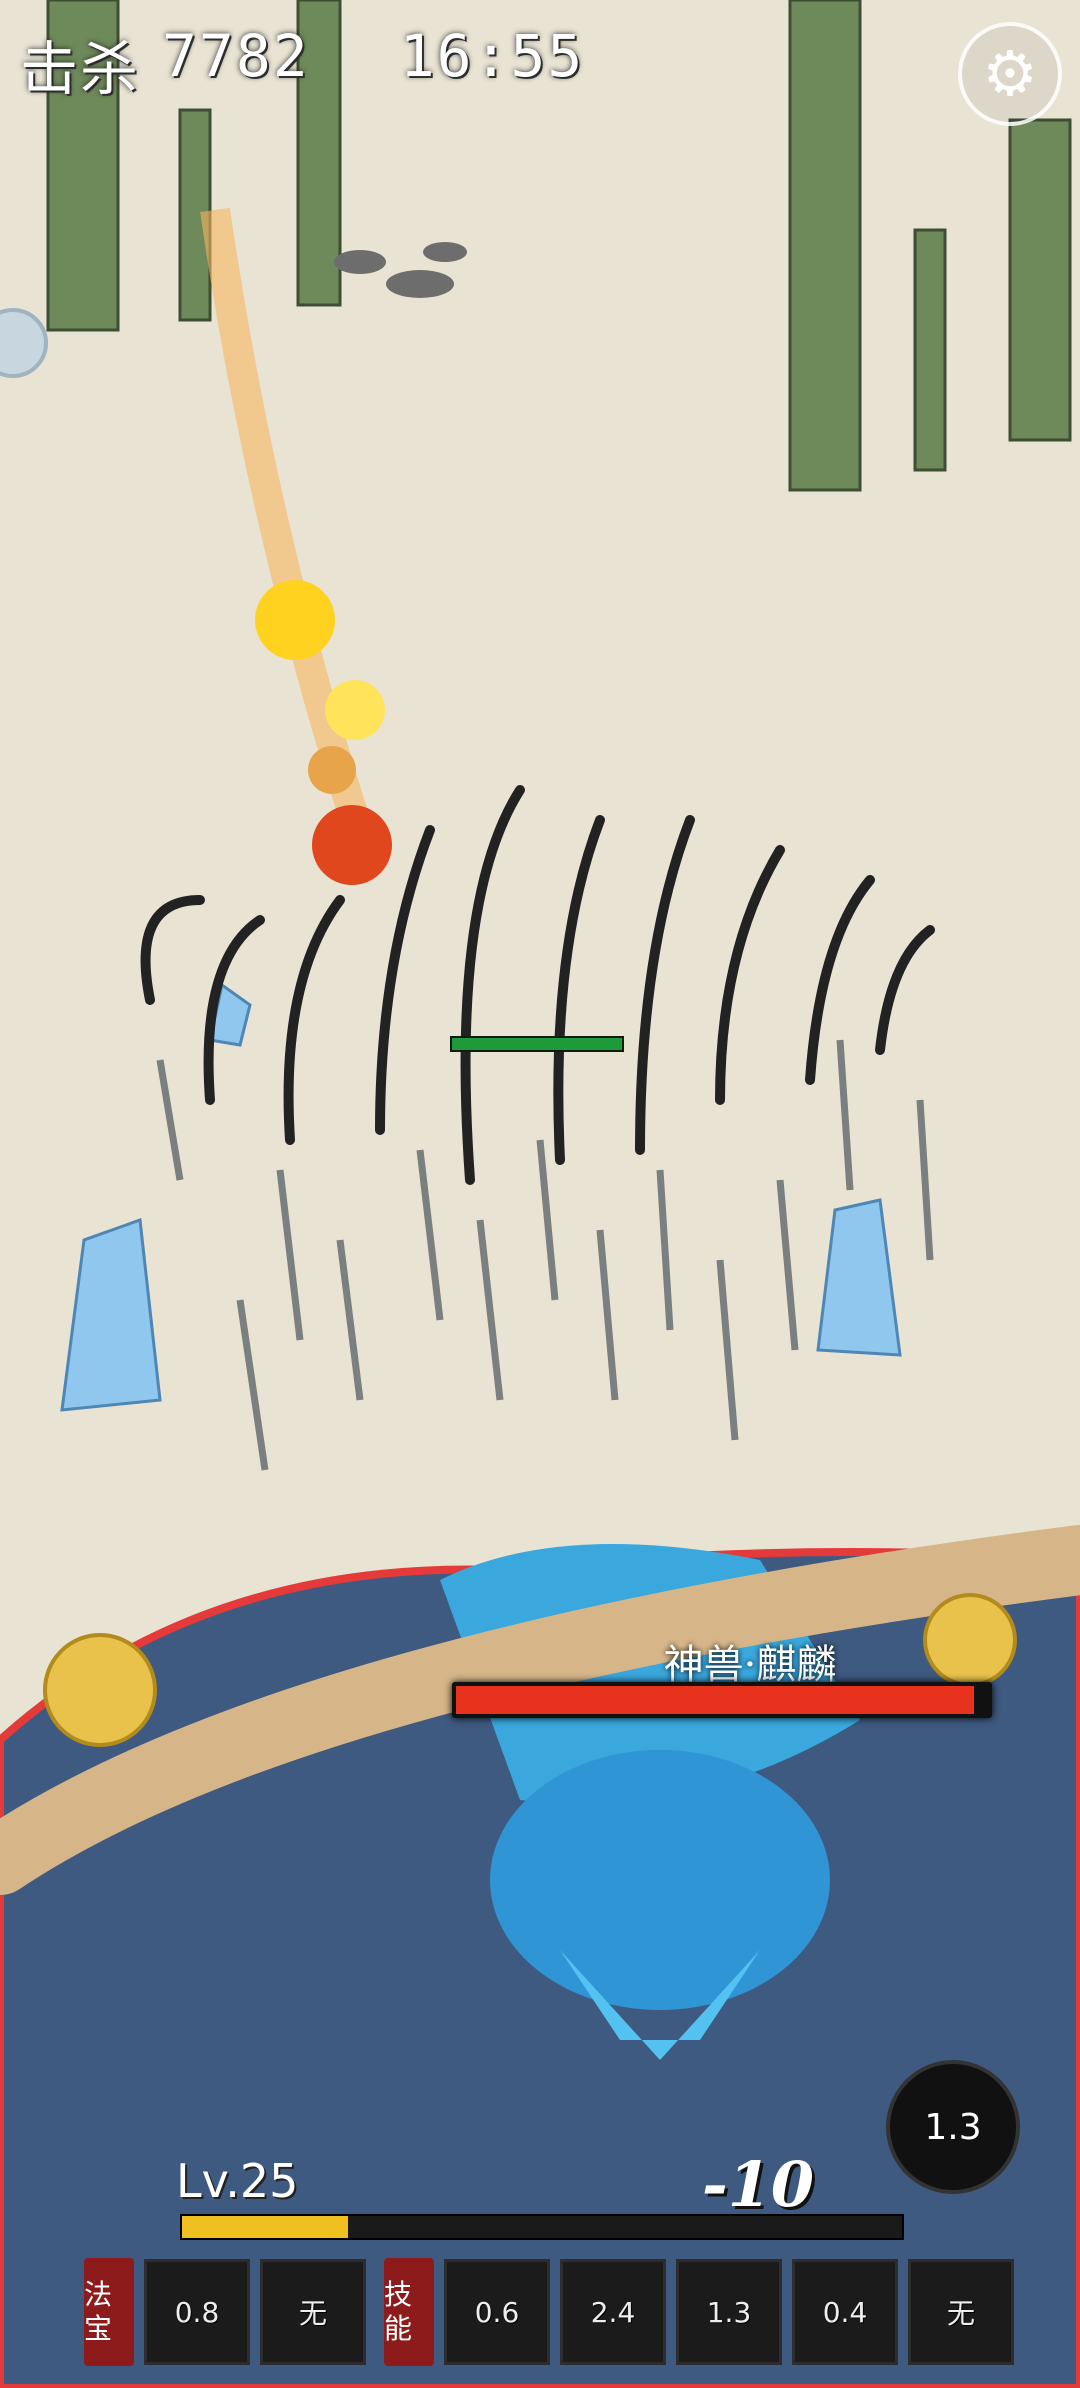 This screenshot has width=1080, height=2388. I want to click on skill-bar: 法宝 0.8 无 技能 0.6 2.4 1.3 0.4 无, so click(549, 2312).